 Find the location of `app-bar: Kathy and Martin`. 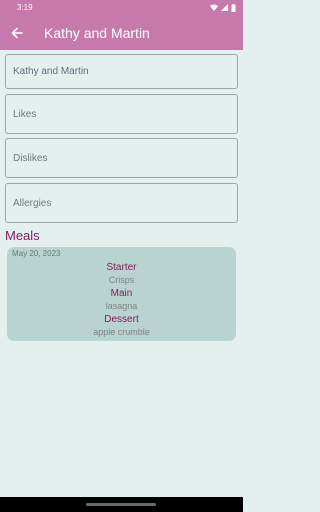

app-bar: Kathy and Martin is located at coordinates (121, 32).